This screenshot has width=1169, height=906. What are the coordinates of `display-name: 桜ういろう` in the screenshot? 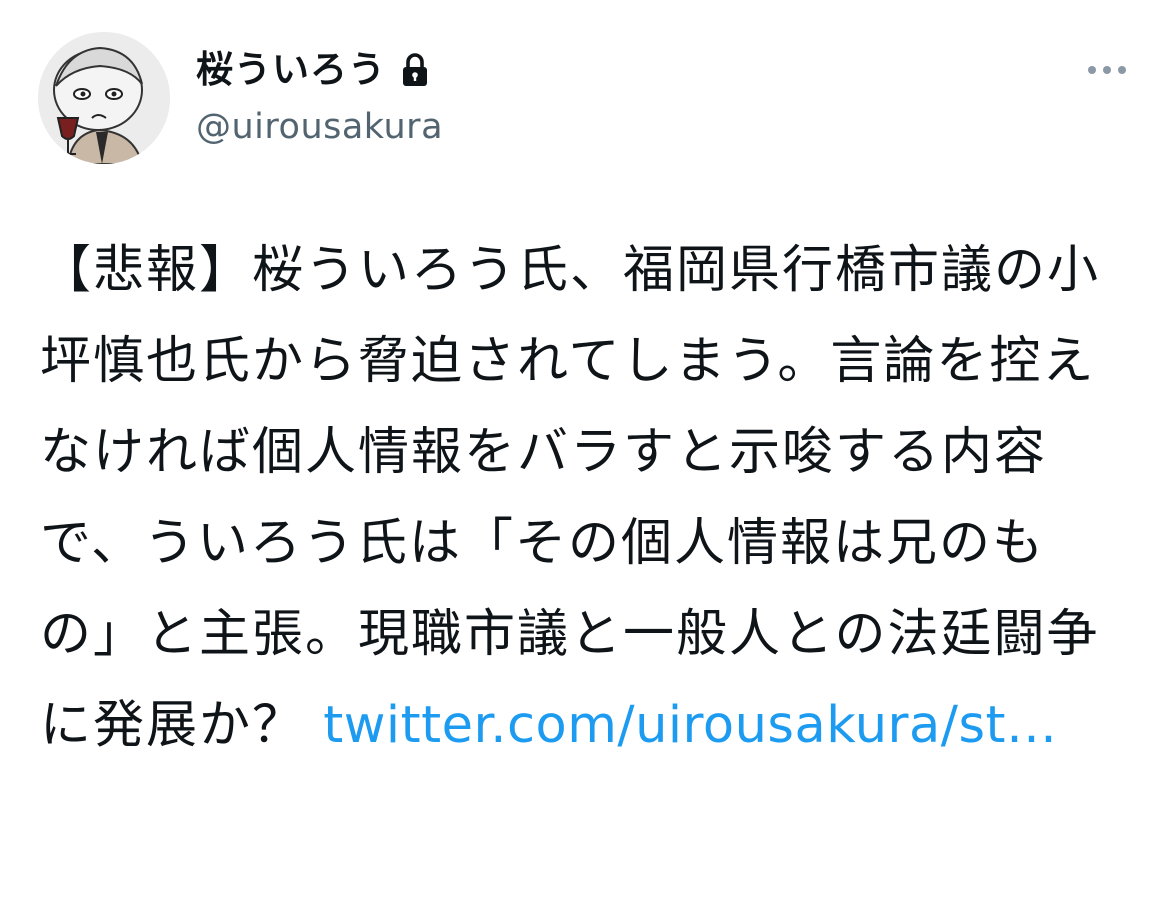 It's located at (291, 70).